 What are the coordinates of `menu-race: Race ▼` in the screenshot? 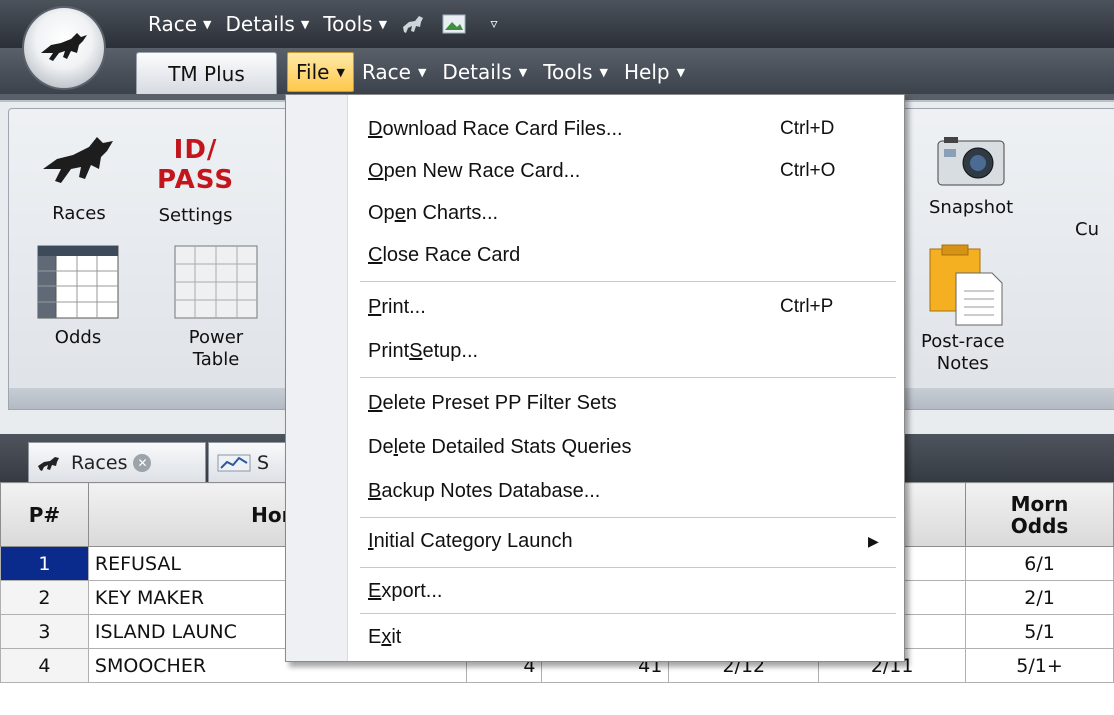 It's located at (394, 72).